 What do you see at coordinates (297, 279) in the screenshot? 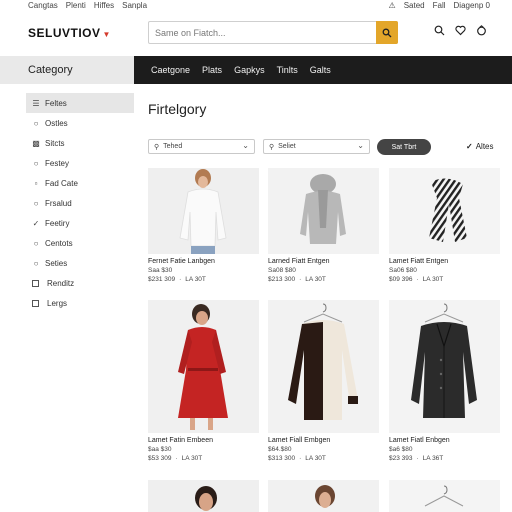
I see `product-price-detail: $213 300 · LA 30T` at bounding box center [297, 279].